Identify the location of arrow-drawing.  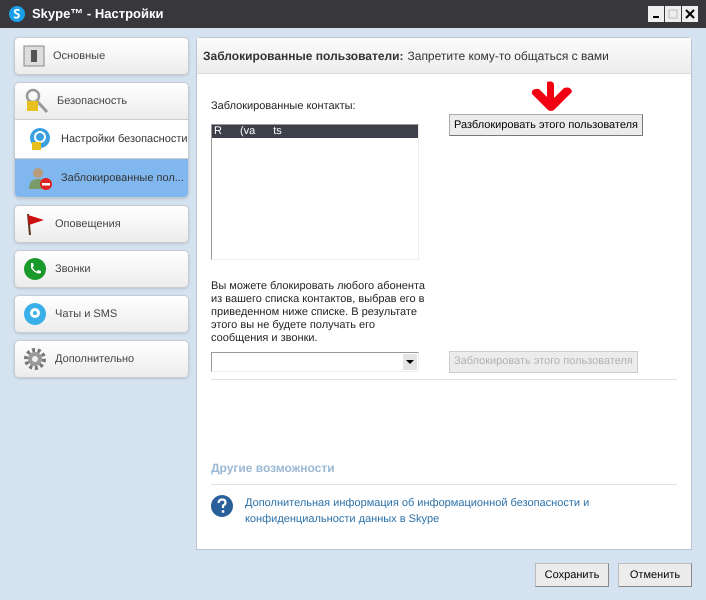
(552, 96).